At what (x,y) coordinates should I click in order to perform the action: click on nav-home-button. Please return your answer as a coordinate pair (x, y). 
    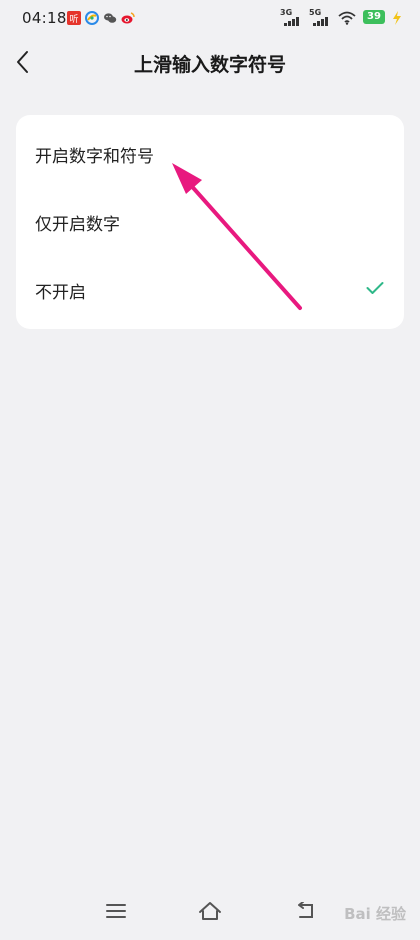
    Looking at the image, I should click on (210, 913).